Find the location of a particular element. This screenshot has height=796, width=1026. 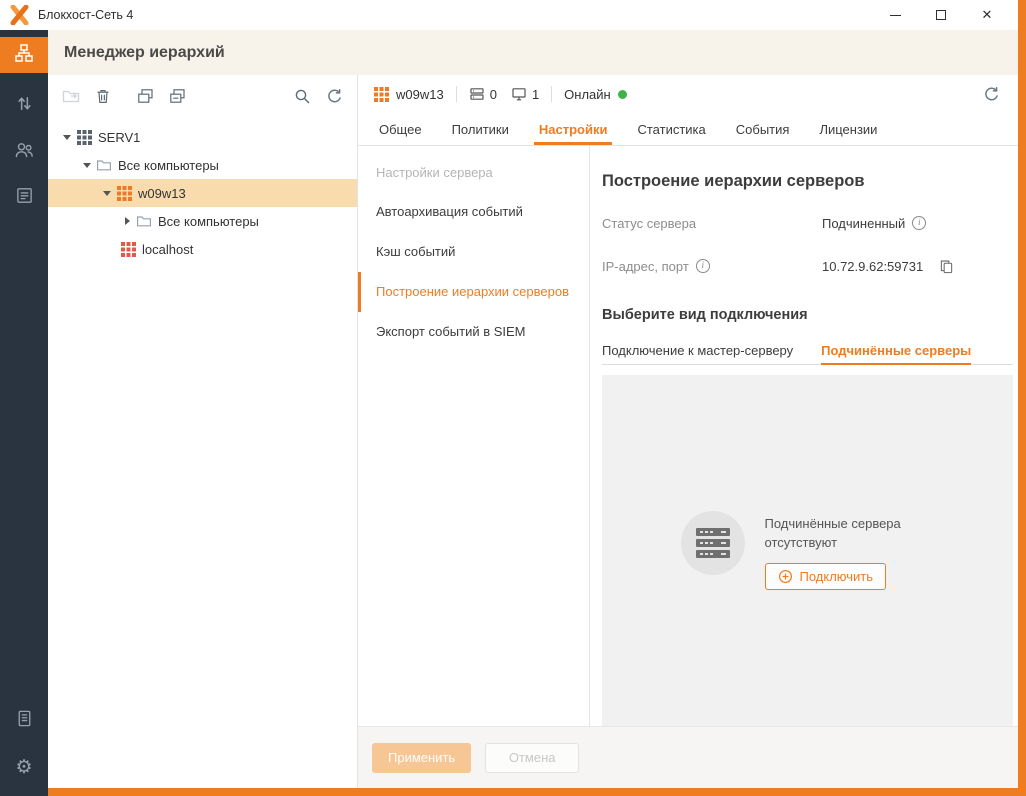

tab-settings: Настройки is located at coordinates (573, 129).